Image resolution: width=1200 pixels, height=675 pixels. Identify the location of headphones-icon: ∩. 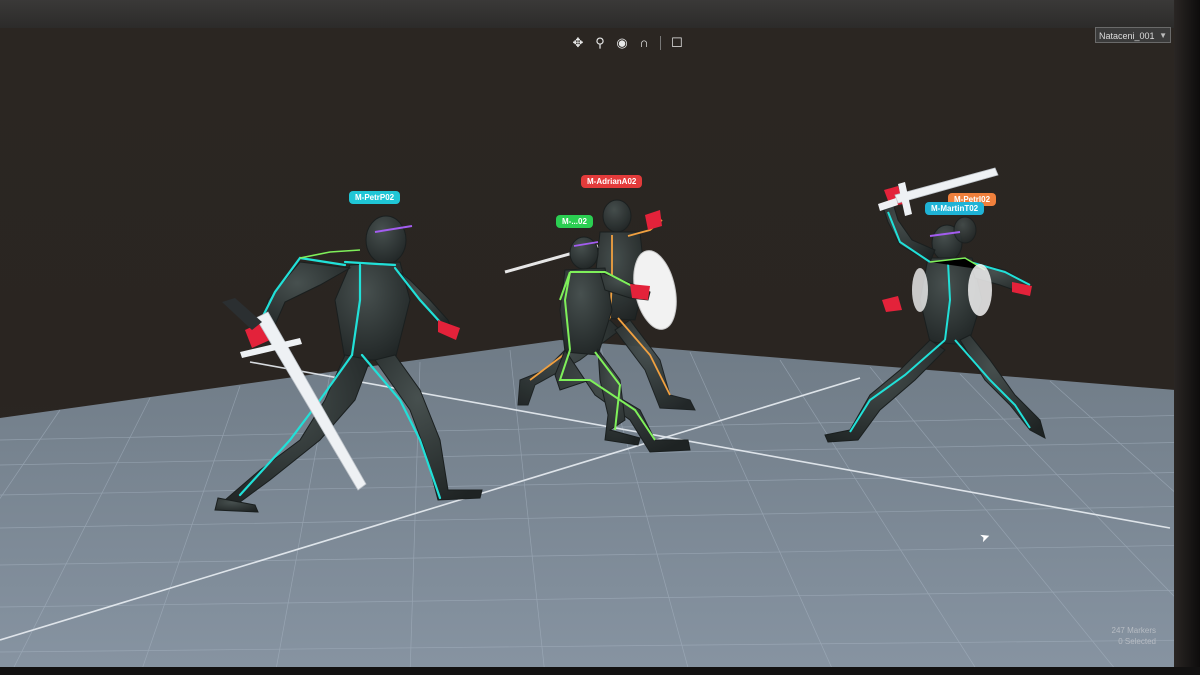
(644, 43).